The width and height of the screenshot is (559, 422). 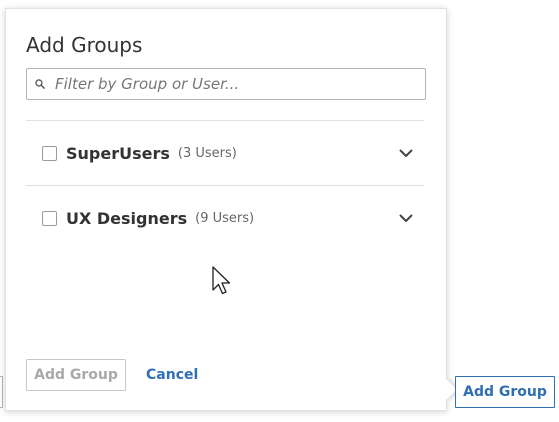 What do you see at coordinates (127, 218) in the screenshot?
I see `group-name: UX Designers` at bounding box center [127, 218].